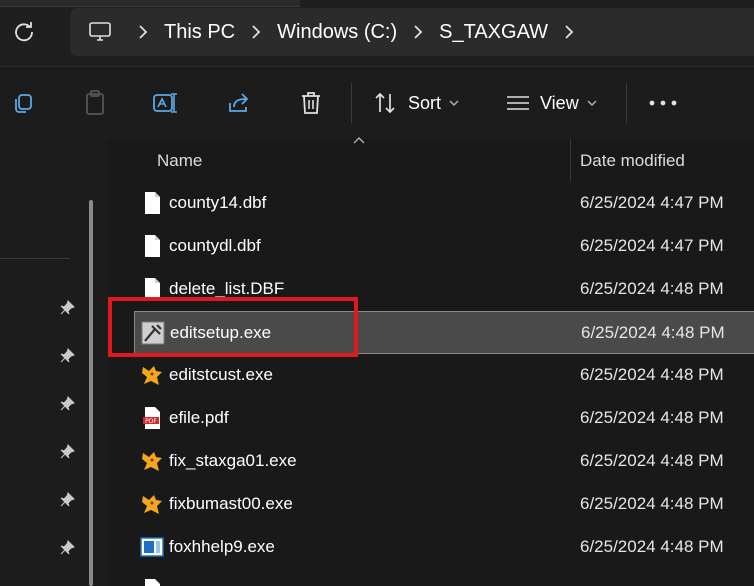  Describe the element at coordinates (215, 245) in the screenshot. I see `file-name: countydl.dbf` at that location.